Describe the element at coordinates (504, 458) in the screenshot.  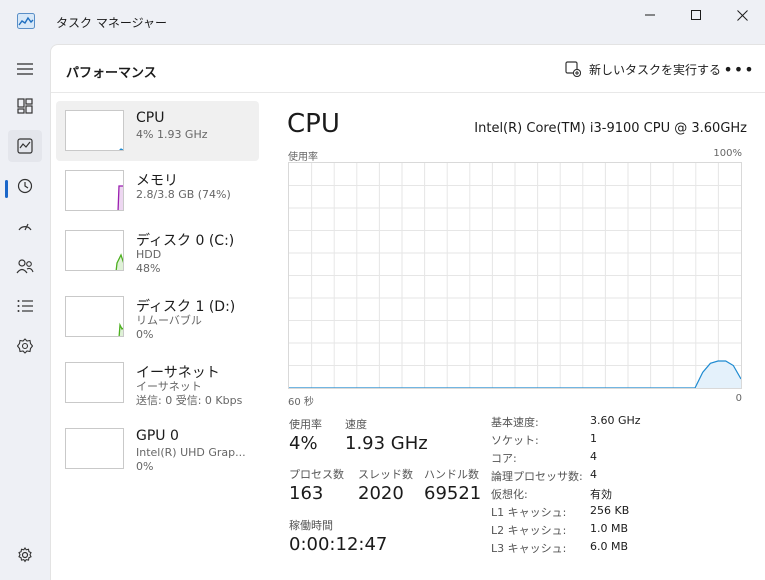
I see `spec-label: コア:` at that location.